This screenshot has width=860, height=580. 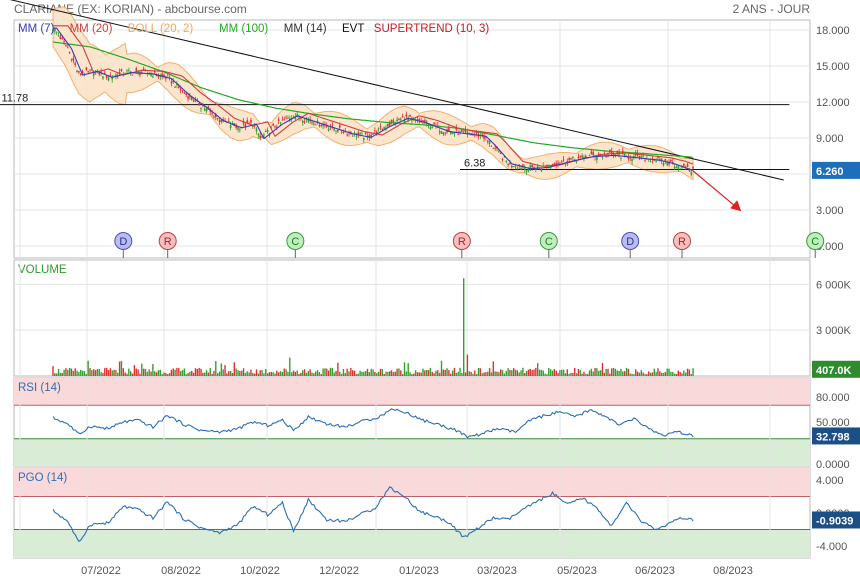 I want to click on legend-entry: EVT, so click(x=353, y=29).